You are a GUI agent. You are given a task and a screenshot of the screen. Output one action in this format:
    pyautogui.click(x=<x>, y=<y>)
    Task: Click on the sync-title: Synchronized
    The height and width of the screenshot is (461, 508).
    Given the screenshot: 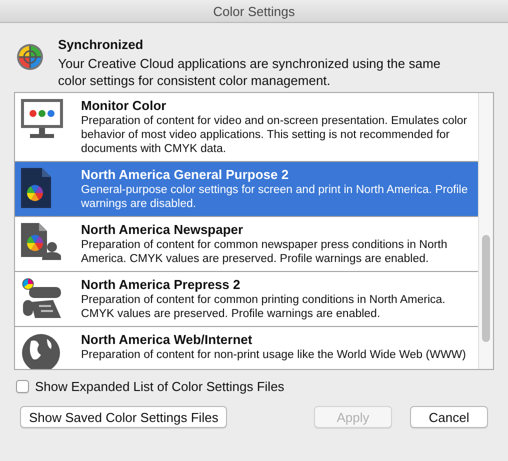 What is the action you would take?
    pyautogui.click(x=101, y=44)
    